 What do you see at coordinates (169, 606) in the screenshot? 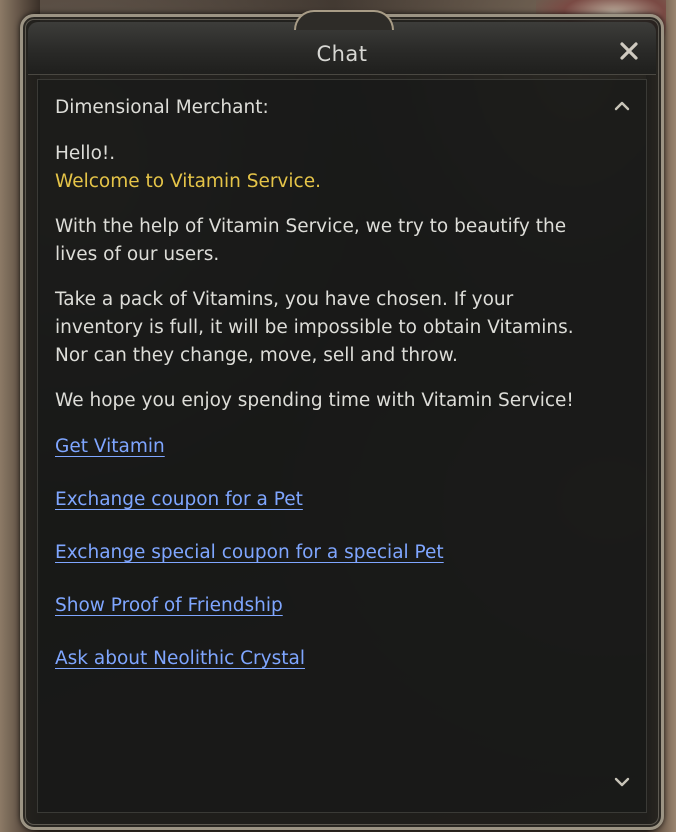
I see `link-show-proof-friendship: Show Proof of Friendship` at bounding box center [169, 606].